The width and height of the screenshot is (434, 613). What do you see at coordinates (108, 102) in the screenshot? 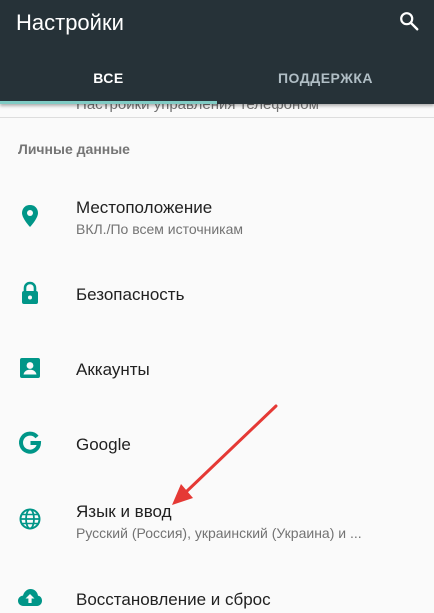
I see `active-tab-indicator` at bounding box center [108, 102].